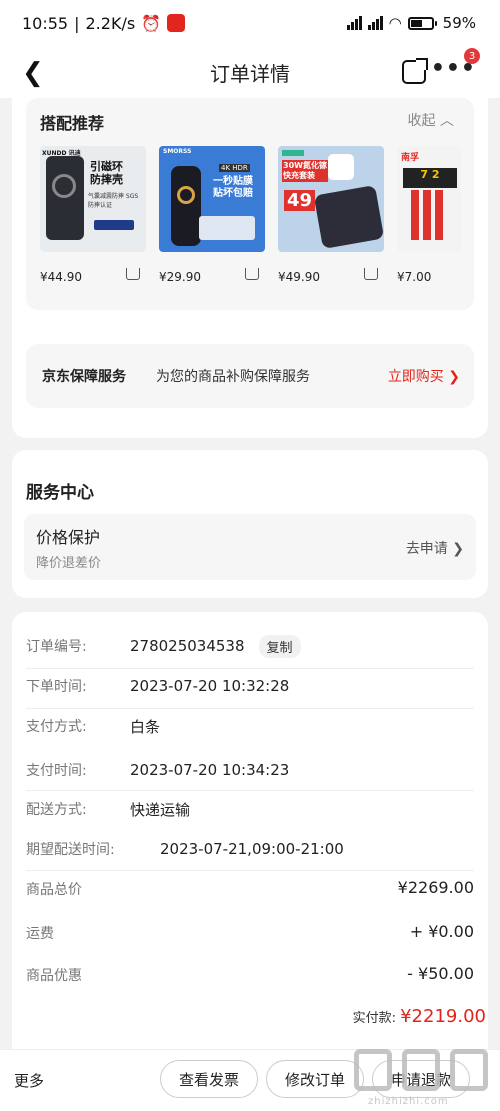  I want to click on signal-icon, so click(354, 23).